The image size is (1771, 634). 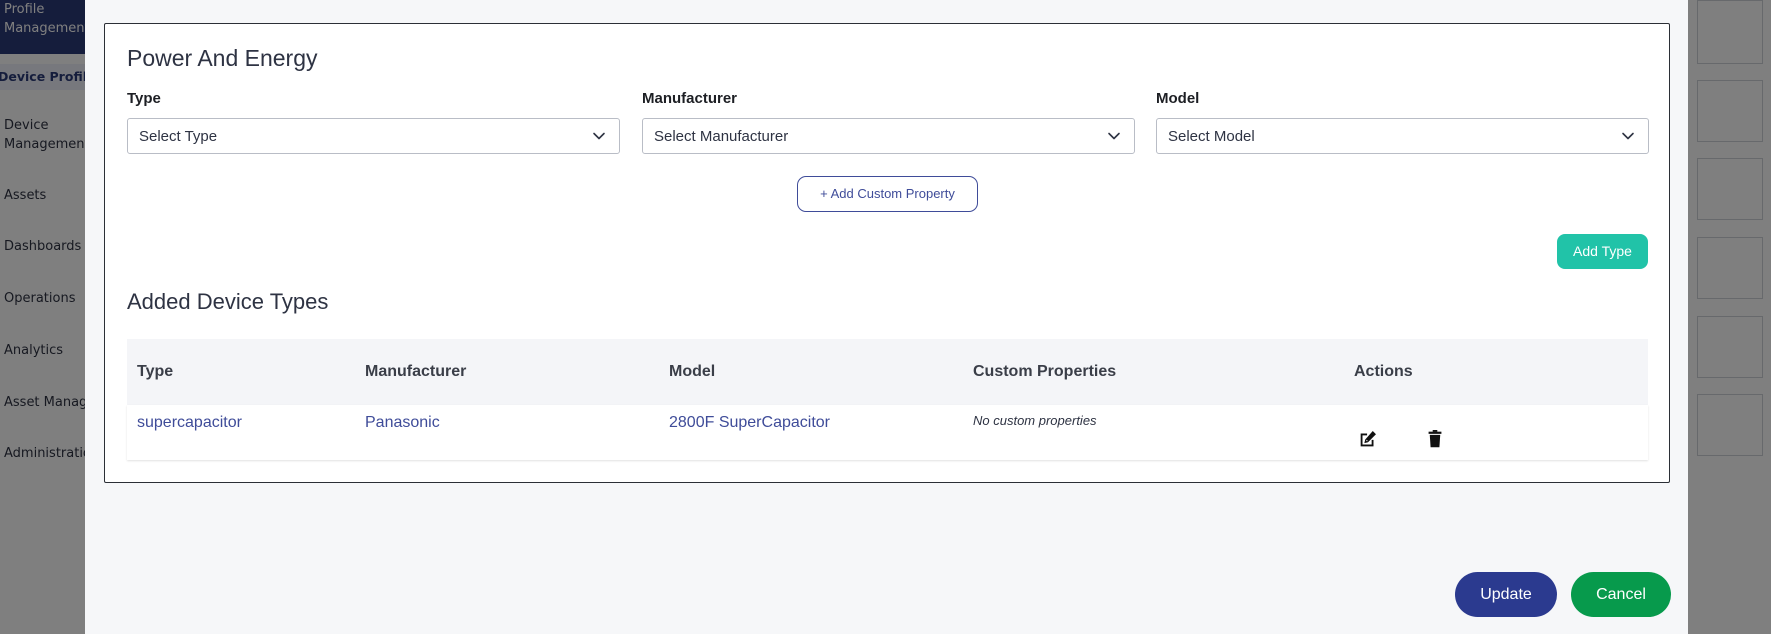 What do you see at coordinates (189, 422) in the screenshot?
I see `cell-type: supercapacitor` at bounding box center [189, 422].